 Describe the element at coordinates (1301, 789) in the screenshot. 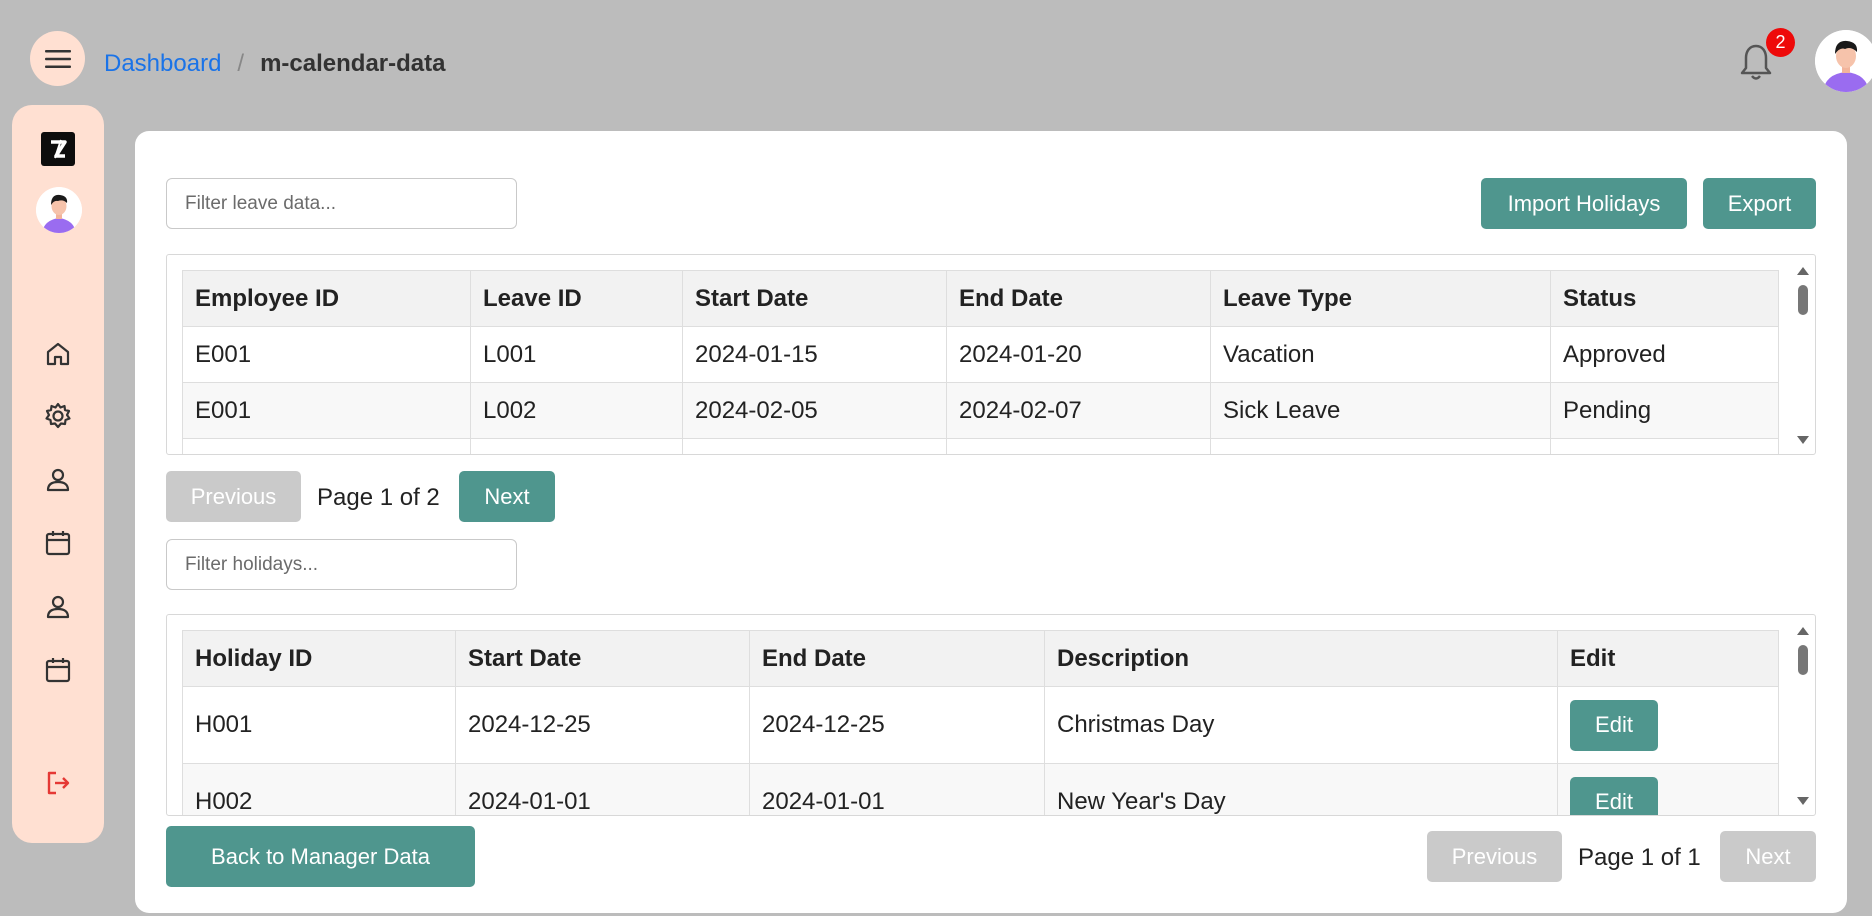

I see `table-cell: New Year's Day` at that location.